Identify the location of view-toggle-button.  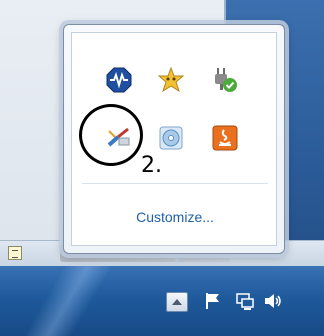
(15, 253).